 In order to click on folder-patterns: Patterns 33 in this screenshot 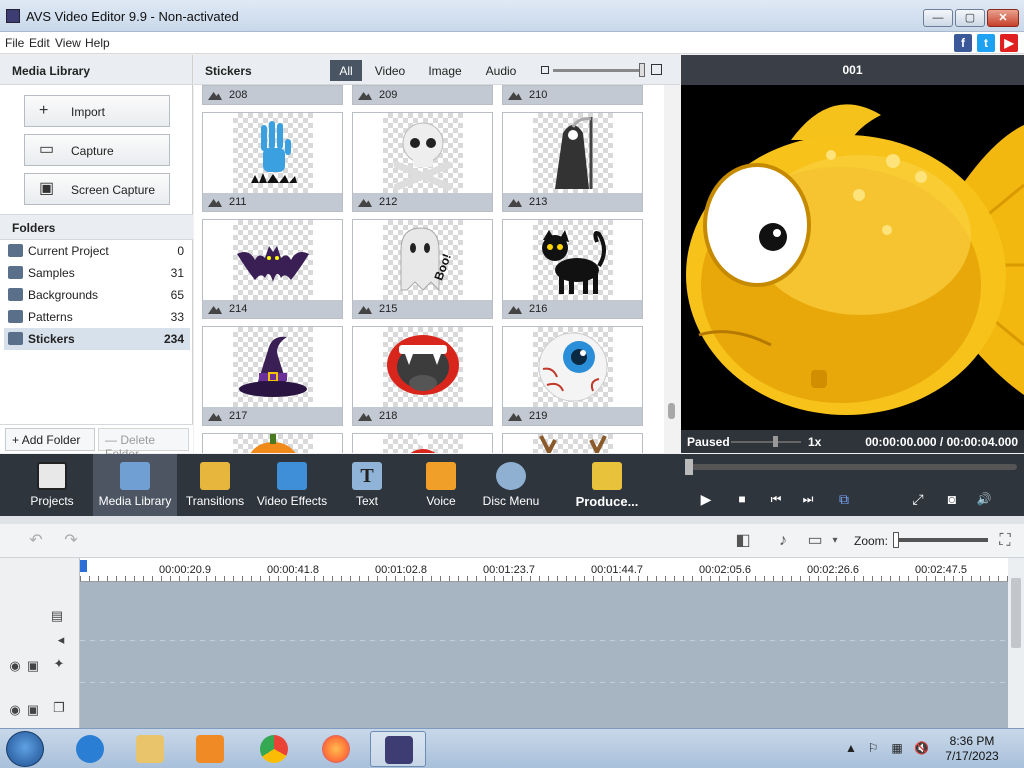, I will do `click(97, 317)`.